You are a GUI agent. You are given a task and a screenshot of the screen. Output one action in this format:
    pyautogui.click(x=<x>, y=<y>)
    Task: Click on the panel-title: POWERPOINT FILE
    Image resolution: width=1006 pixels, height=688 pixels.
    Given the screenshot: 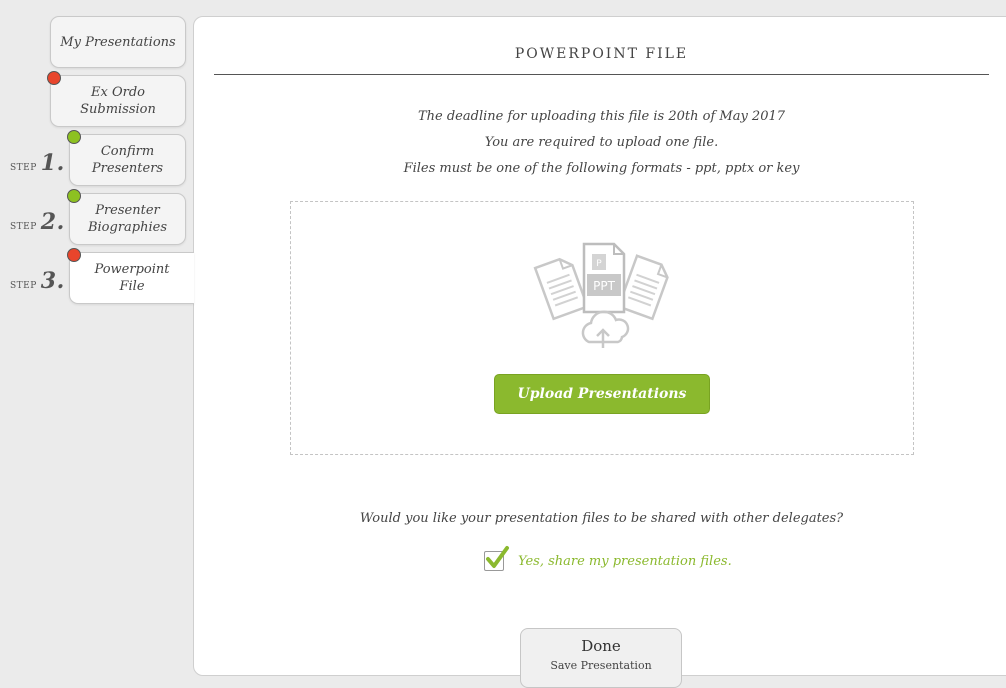 What is the action you would take?
    pyautogui.click(x=601, y=54)
    